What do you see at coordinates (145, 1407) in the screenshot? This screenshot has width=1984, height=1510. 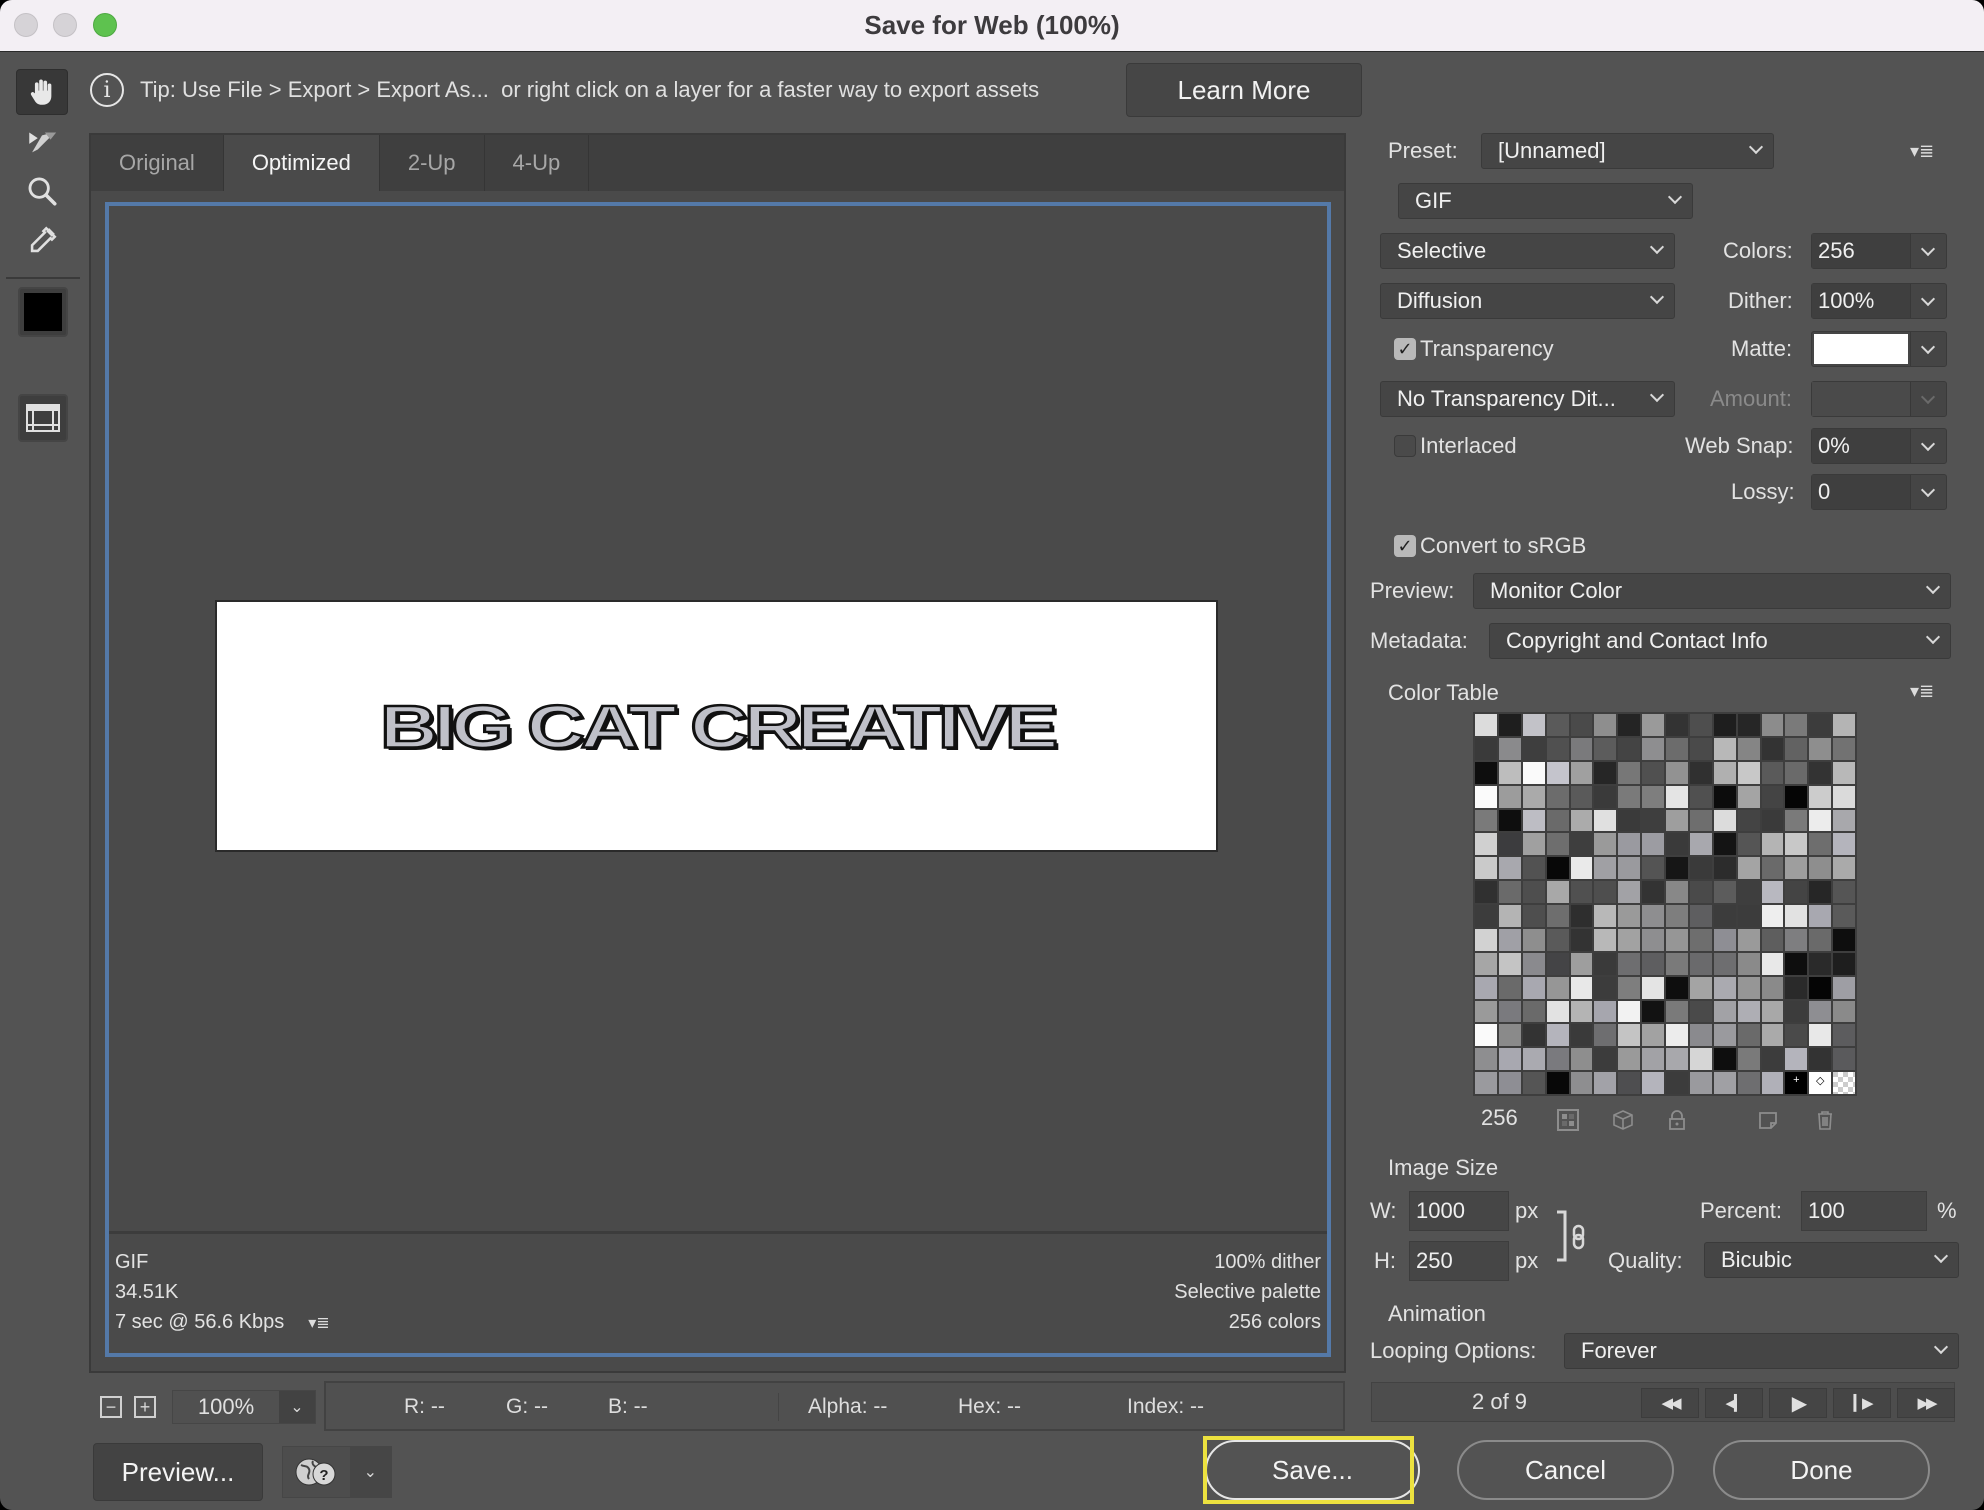 I see `zoom-in-button: +` at bounding box center [145, 1407].